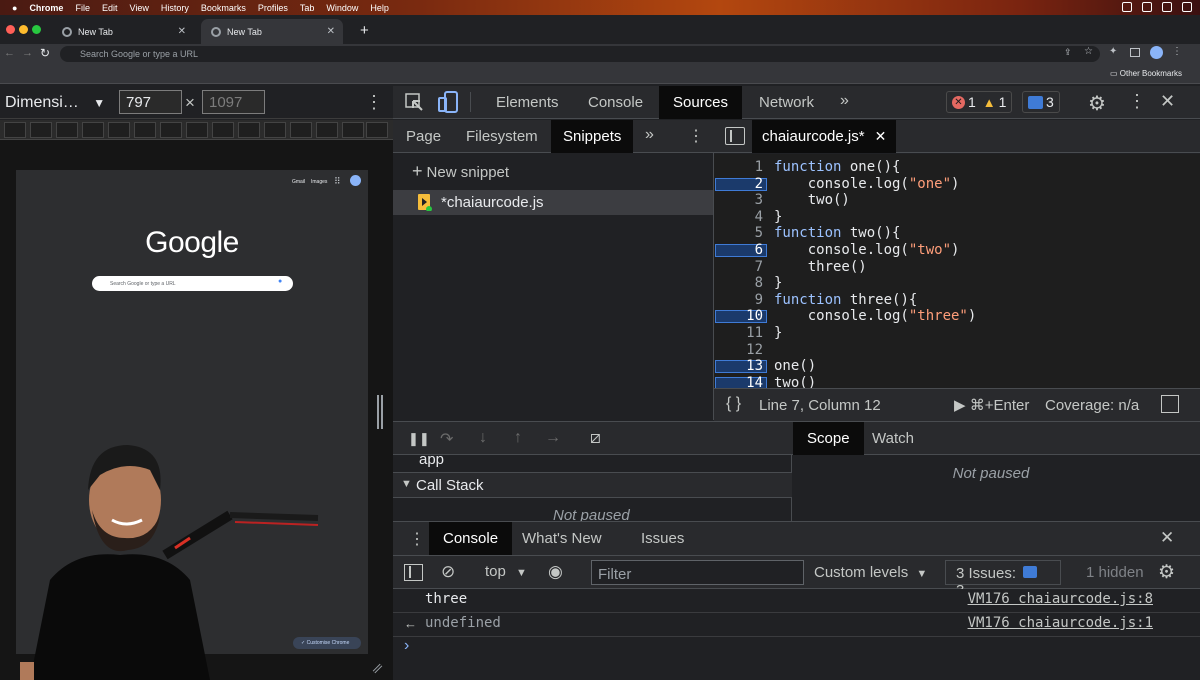 The image size is (1200, 680). I want to click on code-line: one(), so click(795, 366).